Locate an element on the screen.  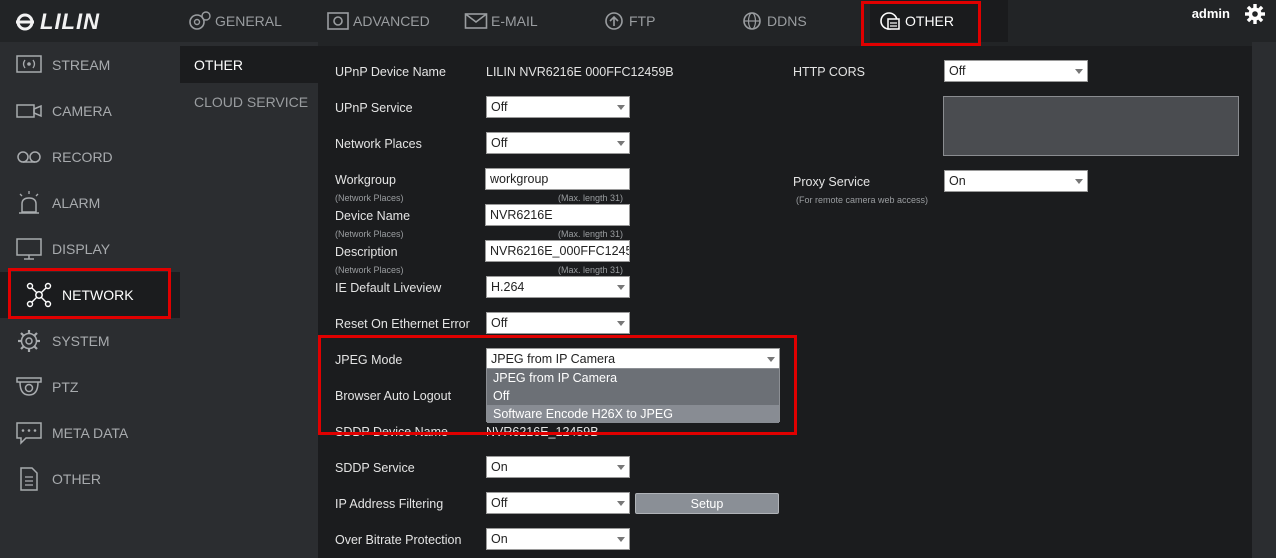
sddp-service-label: SDDP Service is located at coordinates (375, 468).